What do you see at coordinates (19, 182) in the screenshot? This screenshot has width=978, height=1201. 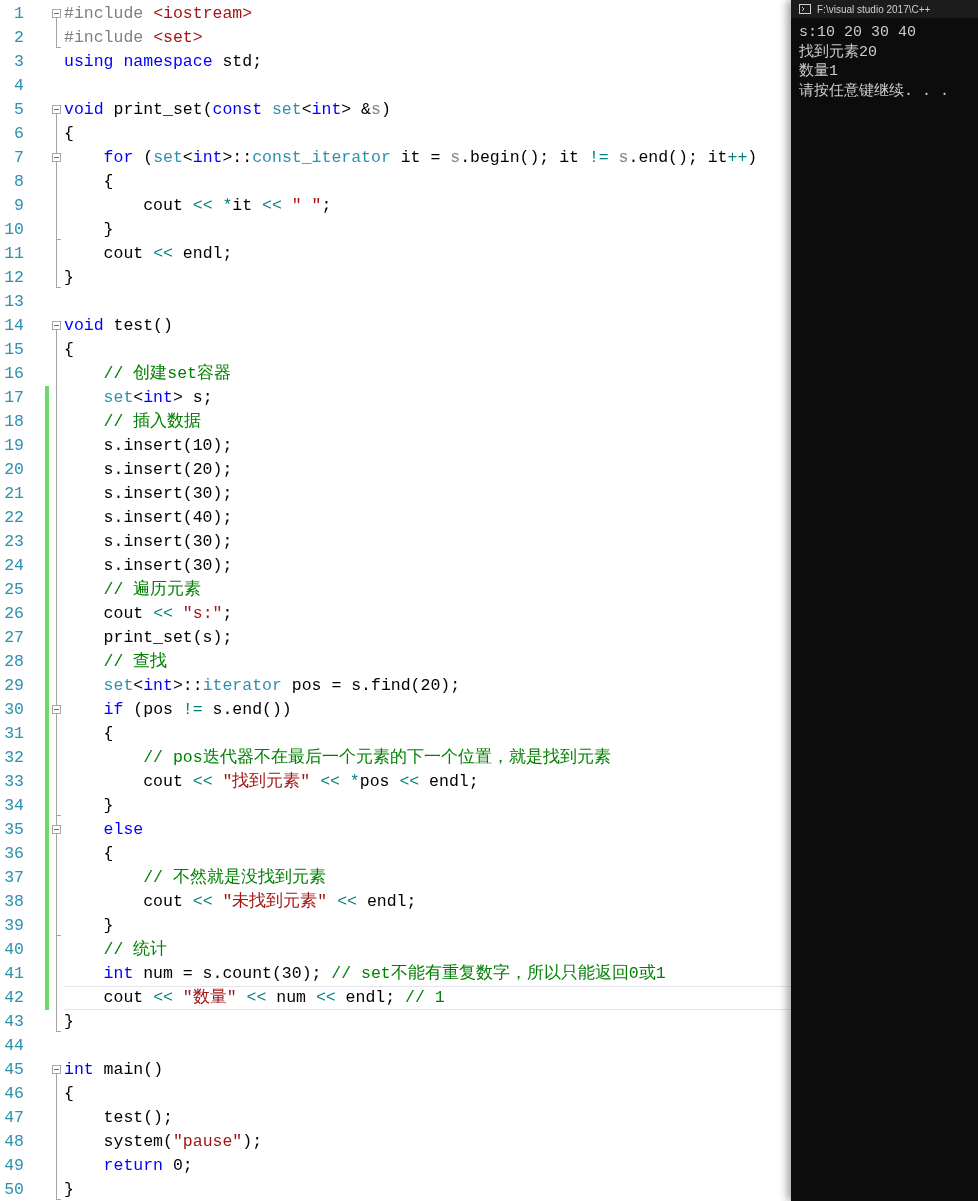 I see `line-number: 8` at bounding box center [19, 182].